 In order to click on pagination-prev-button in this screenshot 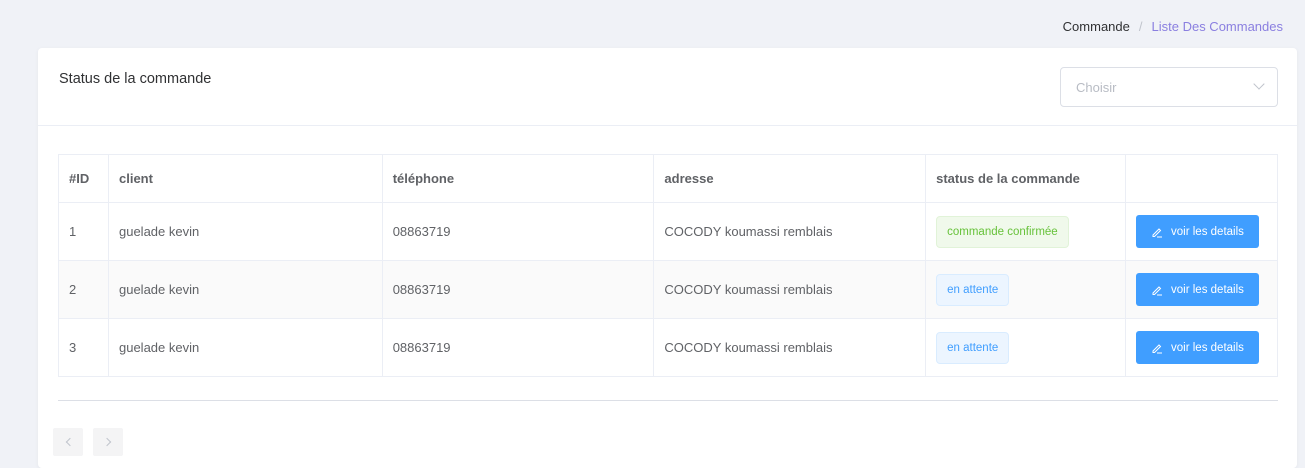, I will do `click(68, 442)`.